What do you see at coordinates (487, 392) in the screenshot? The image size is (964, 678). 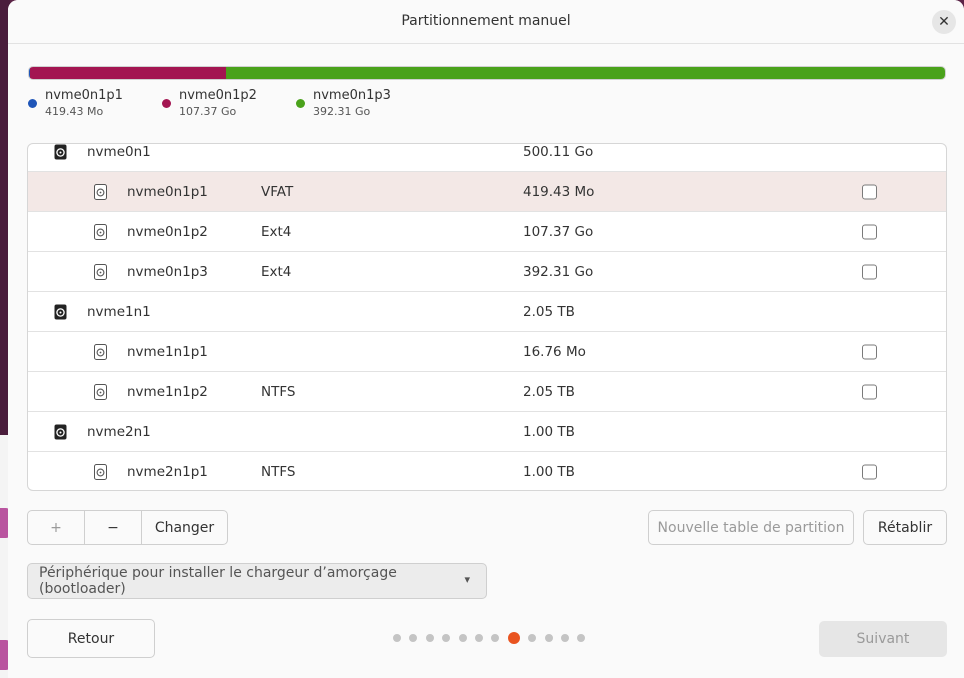 I see `partition-row: nvme1n1p2 NTFS 2.05 TB` at bounding box center [487, 392].